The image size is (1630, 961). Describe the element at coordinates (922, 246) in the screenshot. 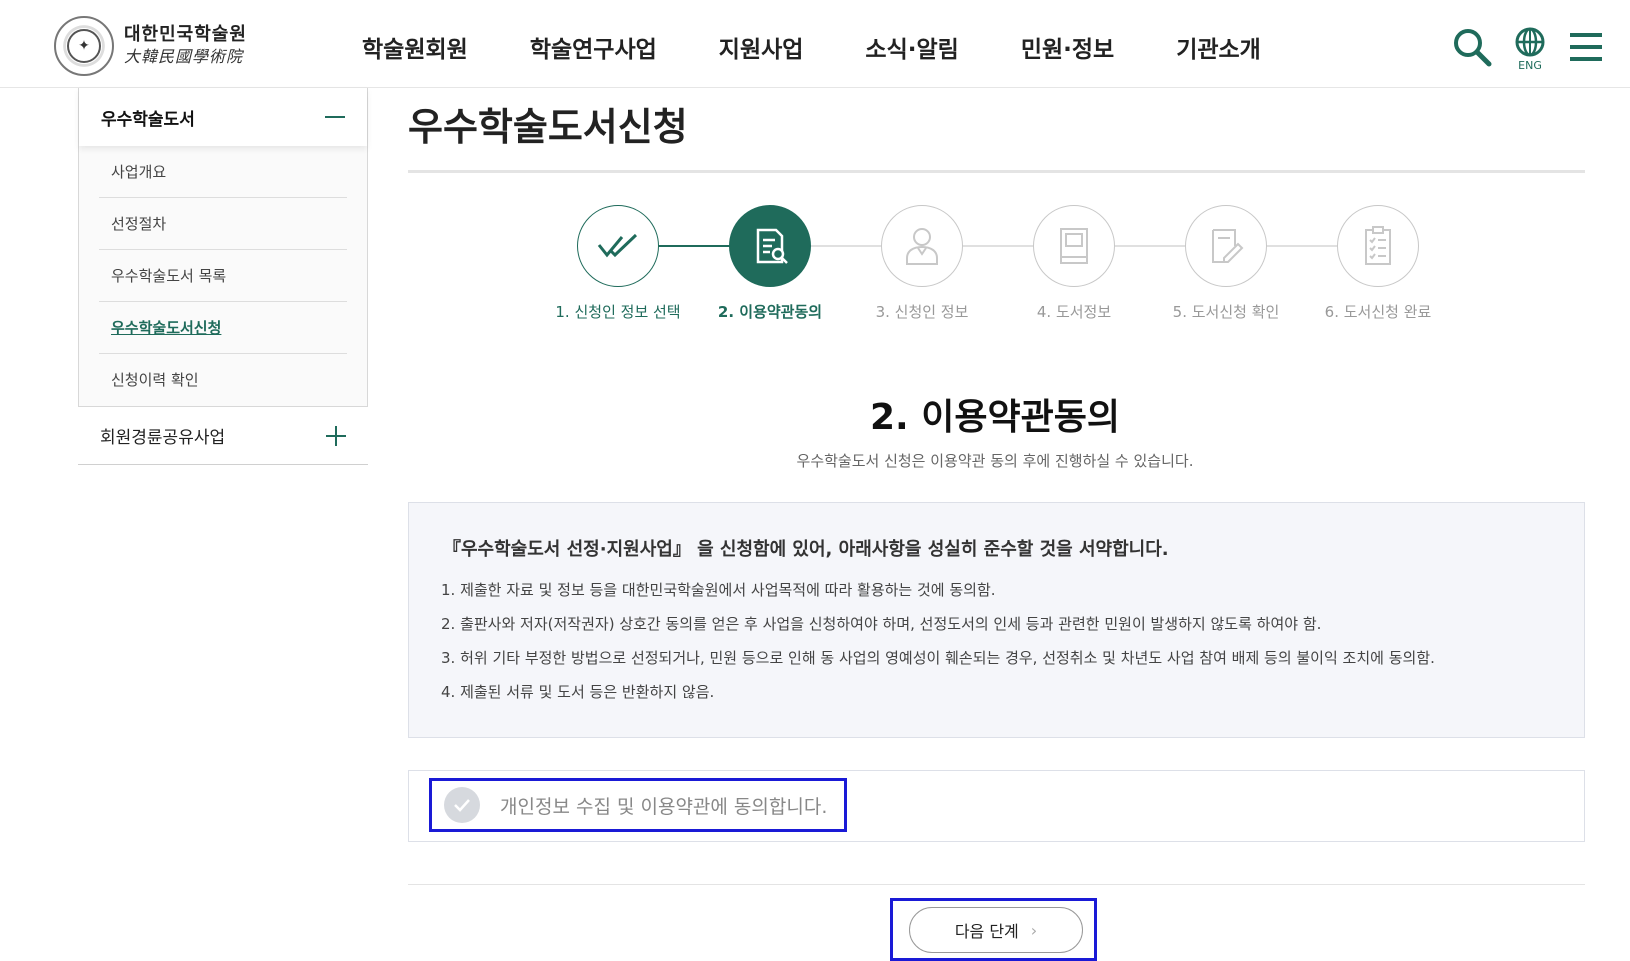

I see `person-icon` at that location.